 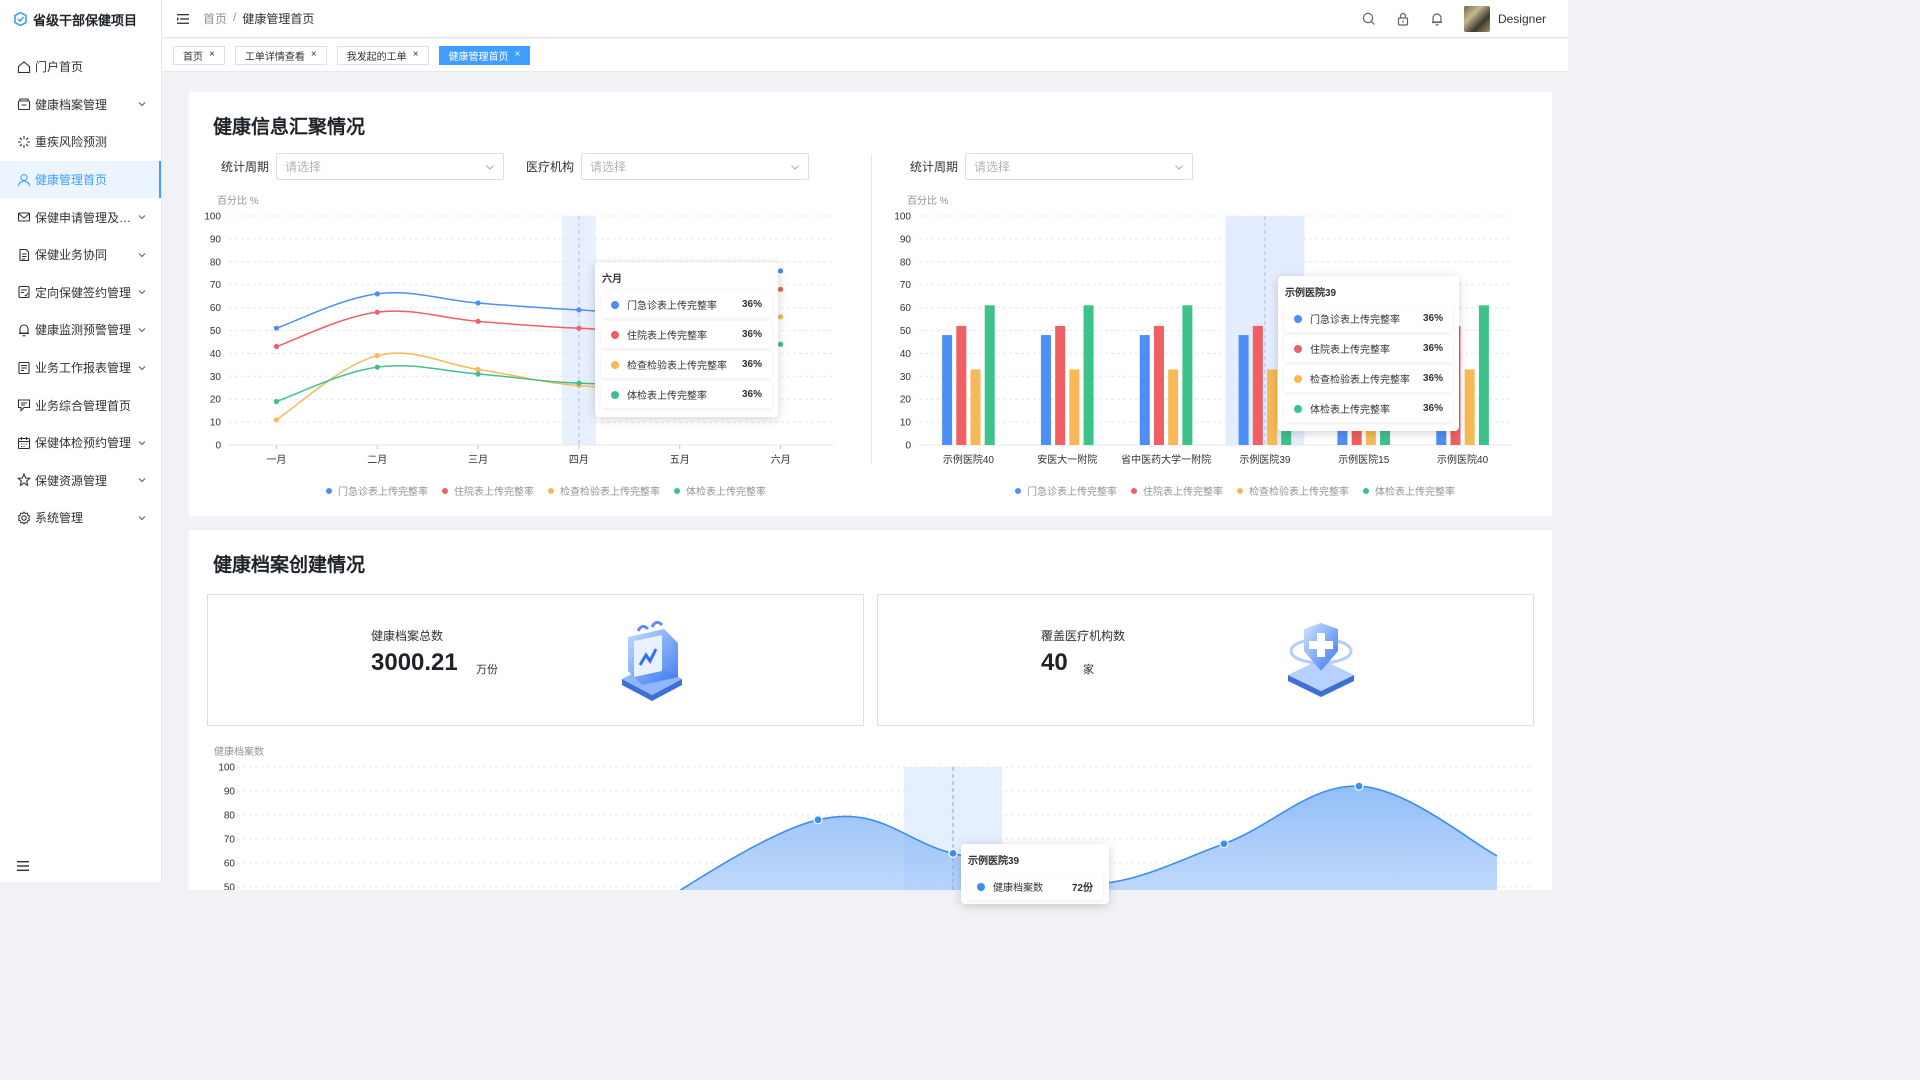 What do you see at coordinates (686, 364) in the screenshot?
I see `tooltip-row: 检查检验表上传完整率 36%` at bounding box center [686, 364].